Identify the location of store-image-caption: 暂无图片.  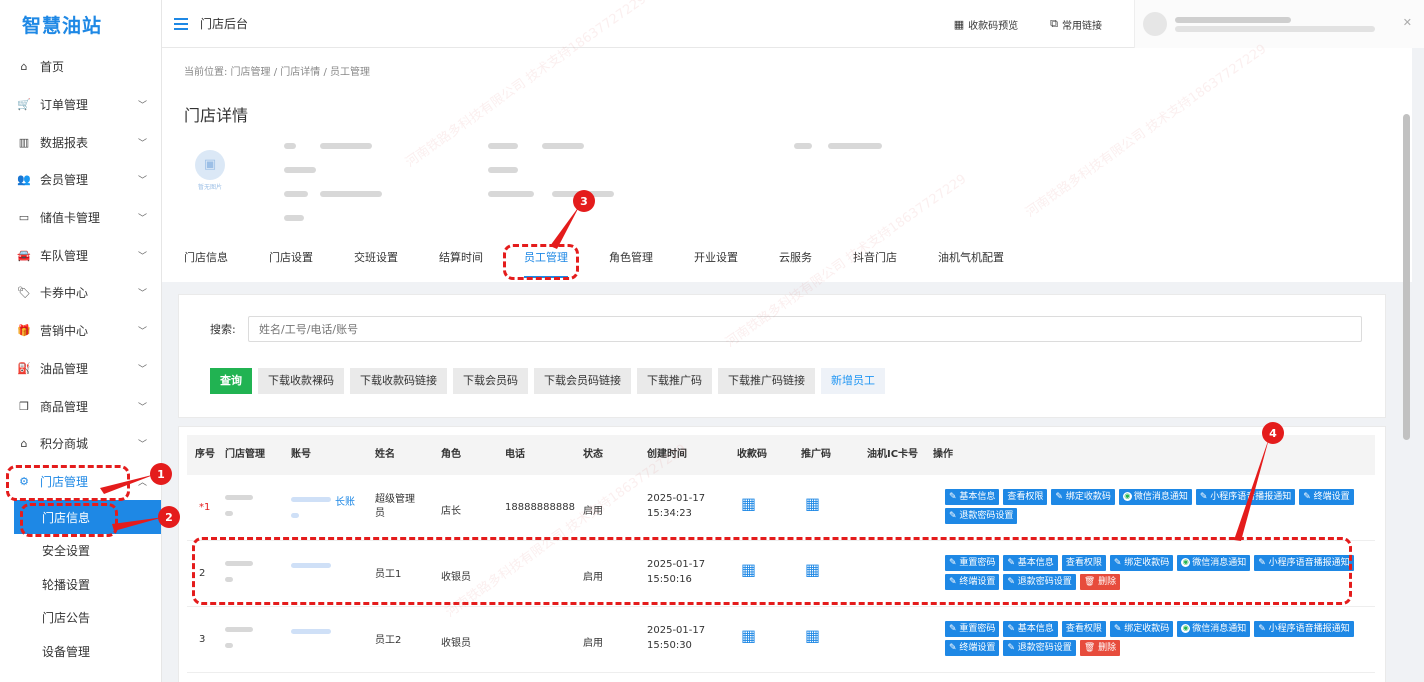
(209, 187).